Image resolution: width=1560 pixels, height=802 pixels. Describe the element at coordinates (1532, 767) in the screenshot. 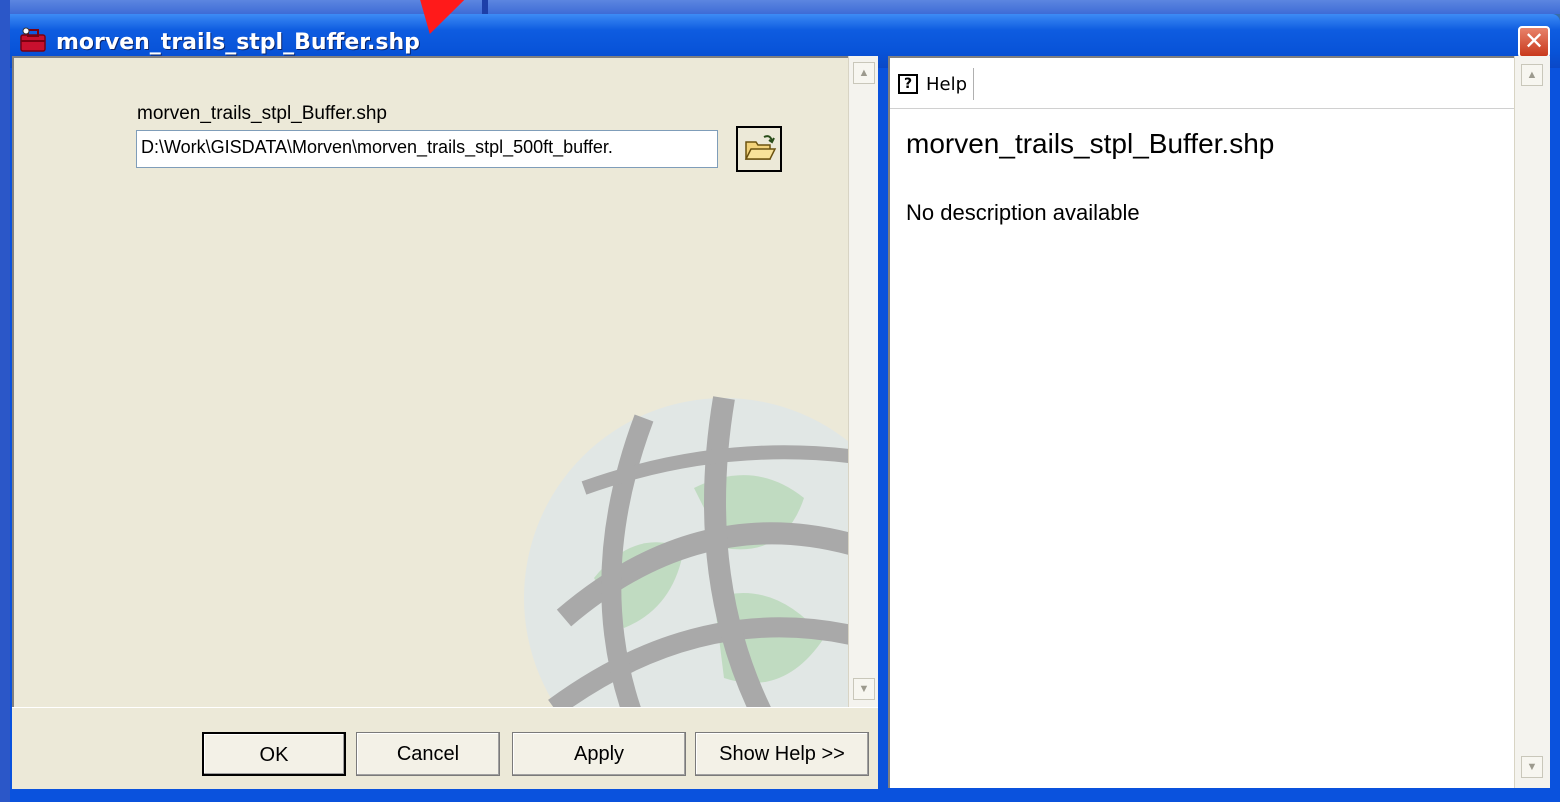

I see `help-scroll-down-icon: ▼` at that location.